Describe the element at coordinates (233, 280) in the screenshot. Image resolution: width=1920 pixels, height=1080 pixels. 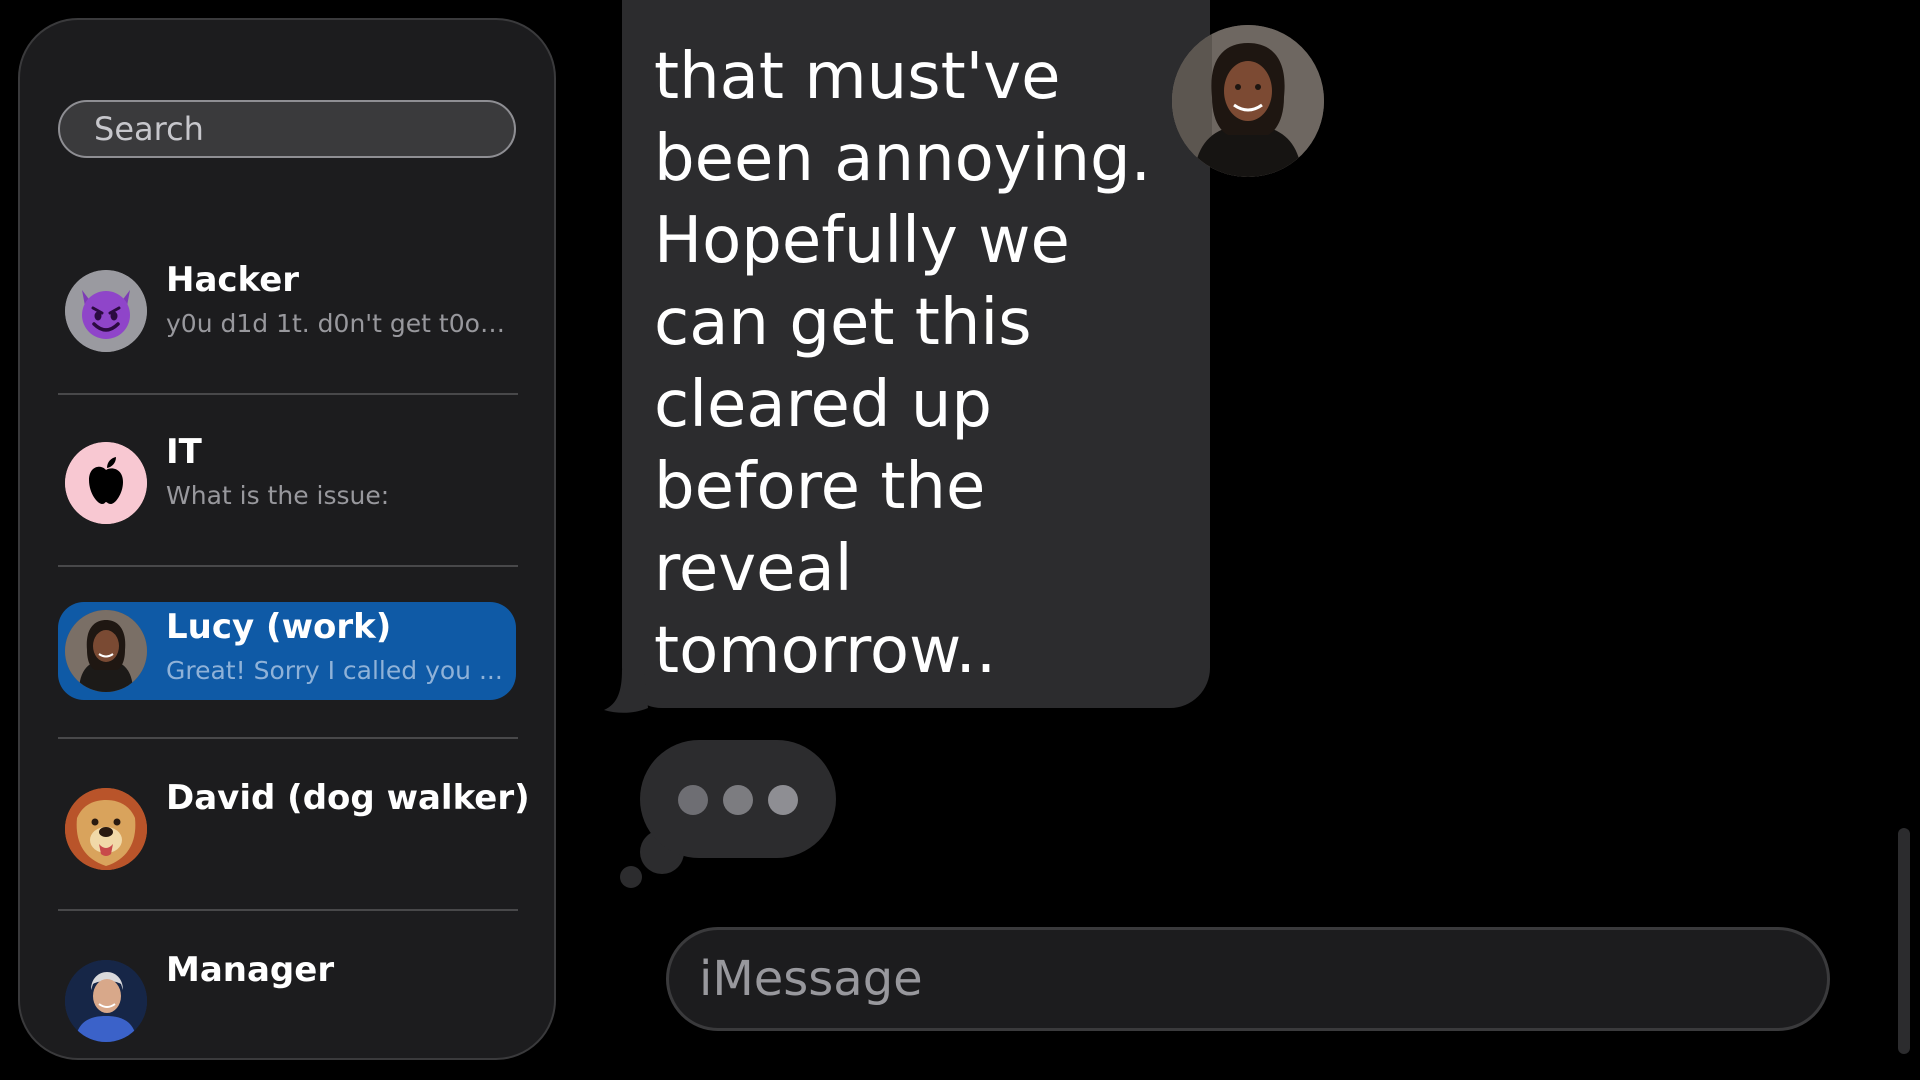
I see `contact-name: Hacker` at that location.